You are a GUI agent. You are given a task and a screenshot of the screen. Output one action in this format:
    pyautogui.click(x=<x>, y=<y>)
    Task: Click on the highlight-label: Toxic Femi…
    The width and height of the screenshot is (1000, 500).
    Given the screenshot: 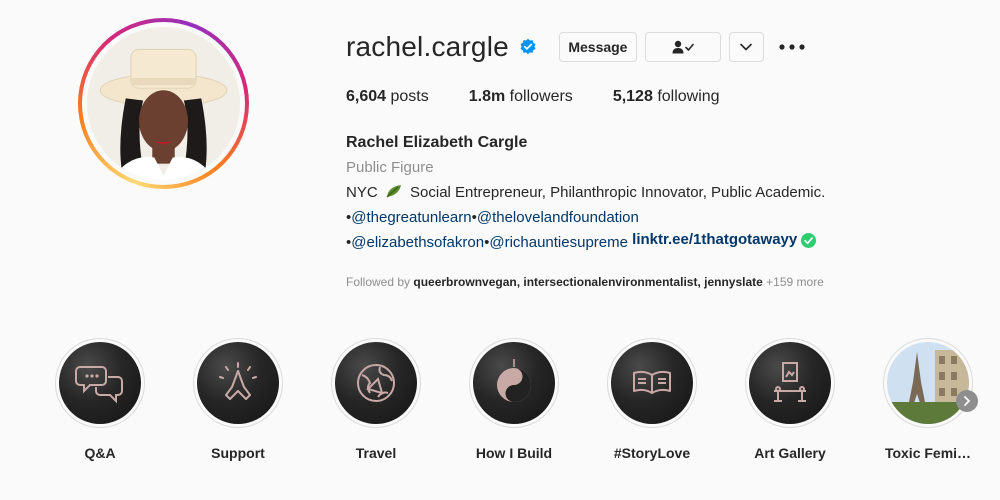 What is the action you would take?
    pyautogui.click(x=928, y=453)
    